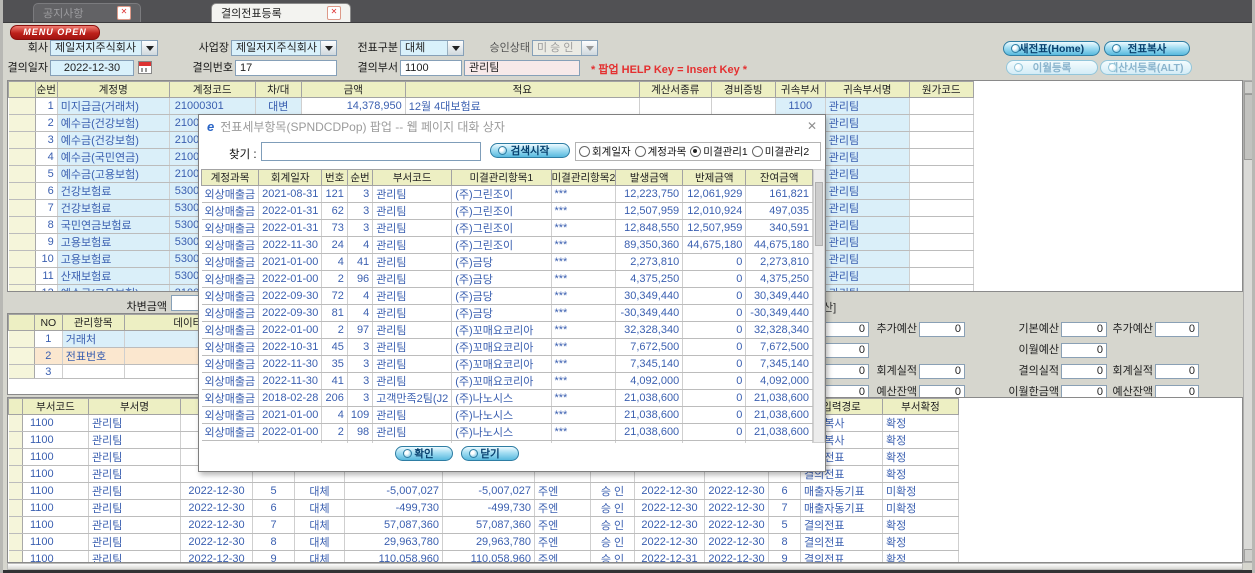 This screenshot has width=1255, height=573. What do you see at coordinates (278, 106) in the screenshot?
I see `cell: 대변` at bounding box center [278, 106].